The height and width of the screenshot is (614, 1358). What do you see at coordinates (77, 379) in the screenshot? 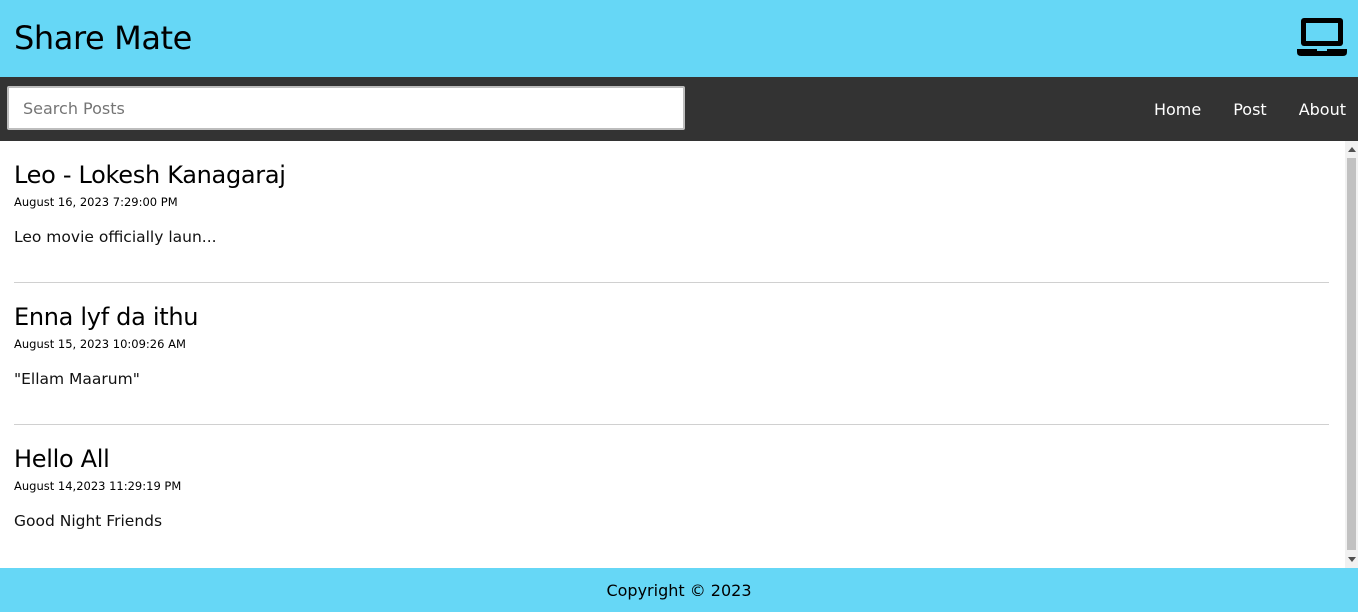
I see `post-body: "Ellam Maarum"` at bounding box center [77, 379].